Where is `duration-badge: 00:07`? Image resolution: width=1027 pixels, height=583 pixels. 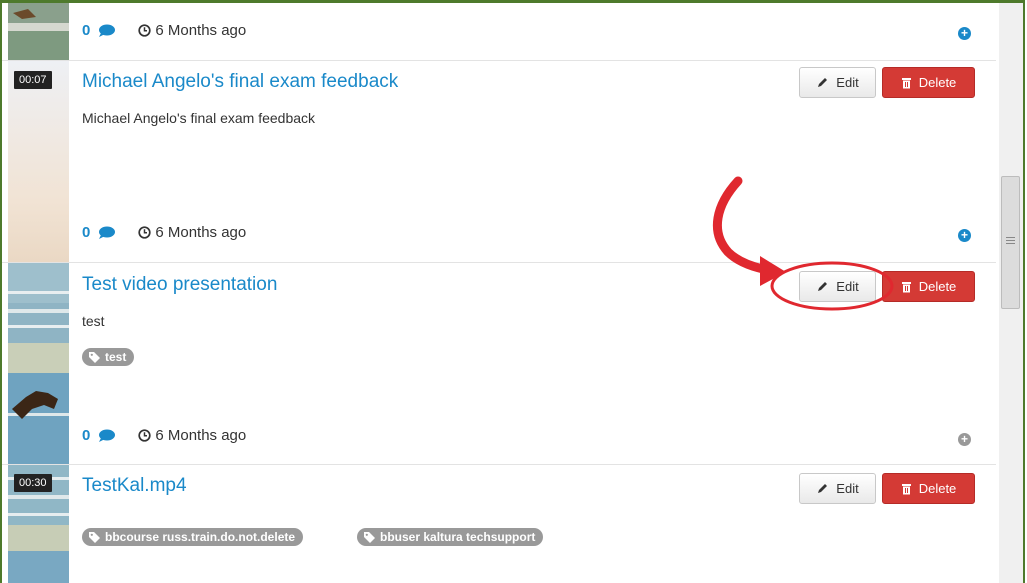
duration-badge: 00:07 is located at coordinates (33, 80).